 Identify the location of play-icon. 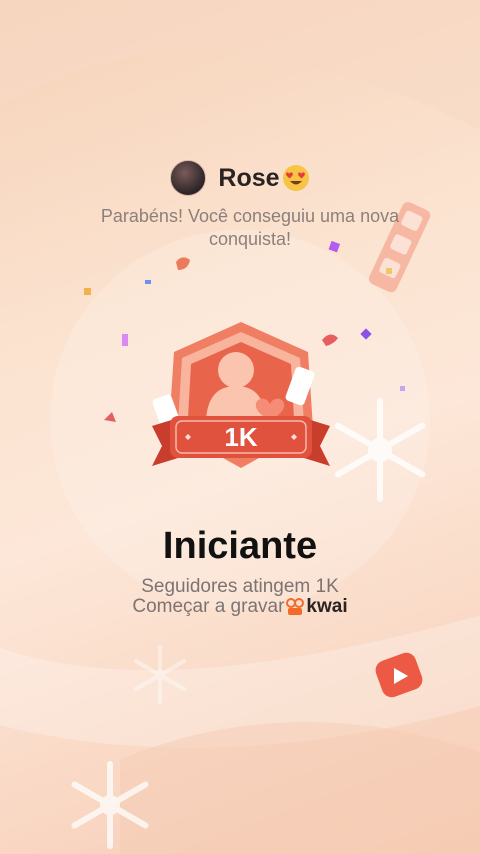
(399, 675).